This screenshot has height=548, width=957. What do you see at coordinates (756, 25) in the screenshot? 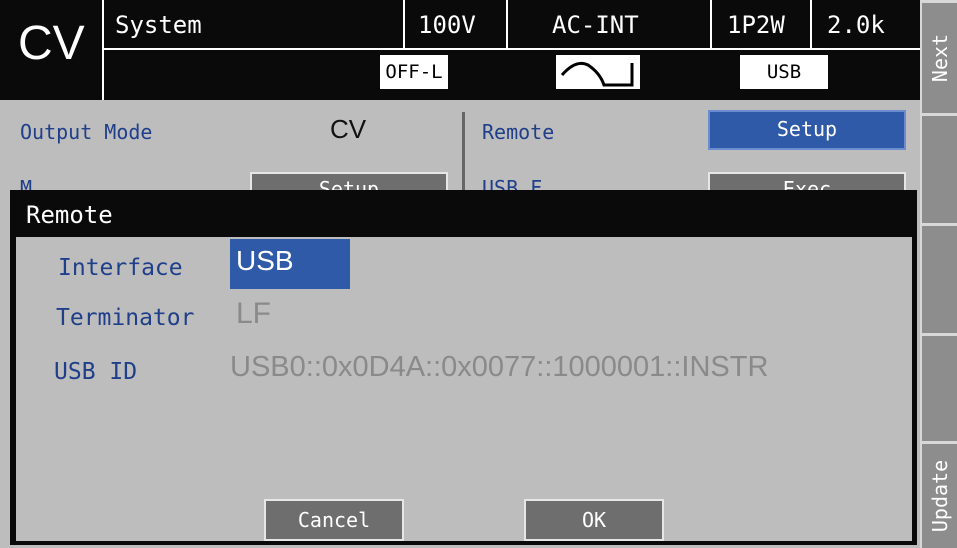
I see `wiring-indicator: 1P2W` at bounding box center [756, 25].